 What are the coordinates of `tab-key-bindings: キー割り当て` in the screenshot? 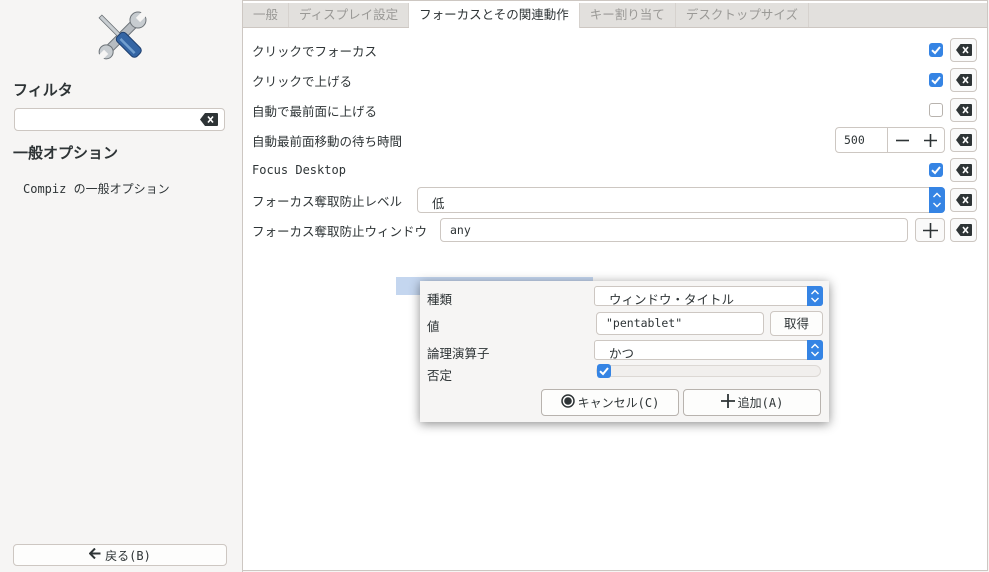 It's located at (628, 15).